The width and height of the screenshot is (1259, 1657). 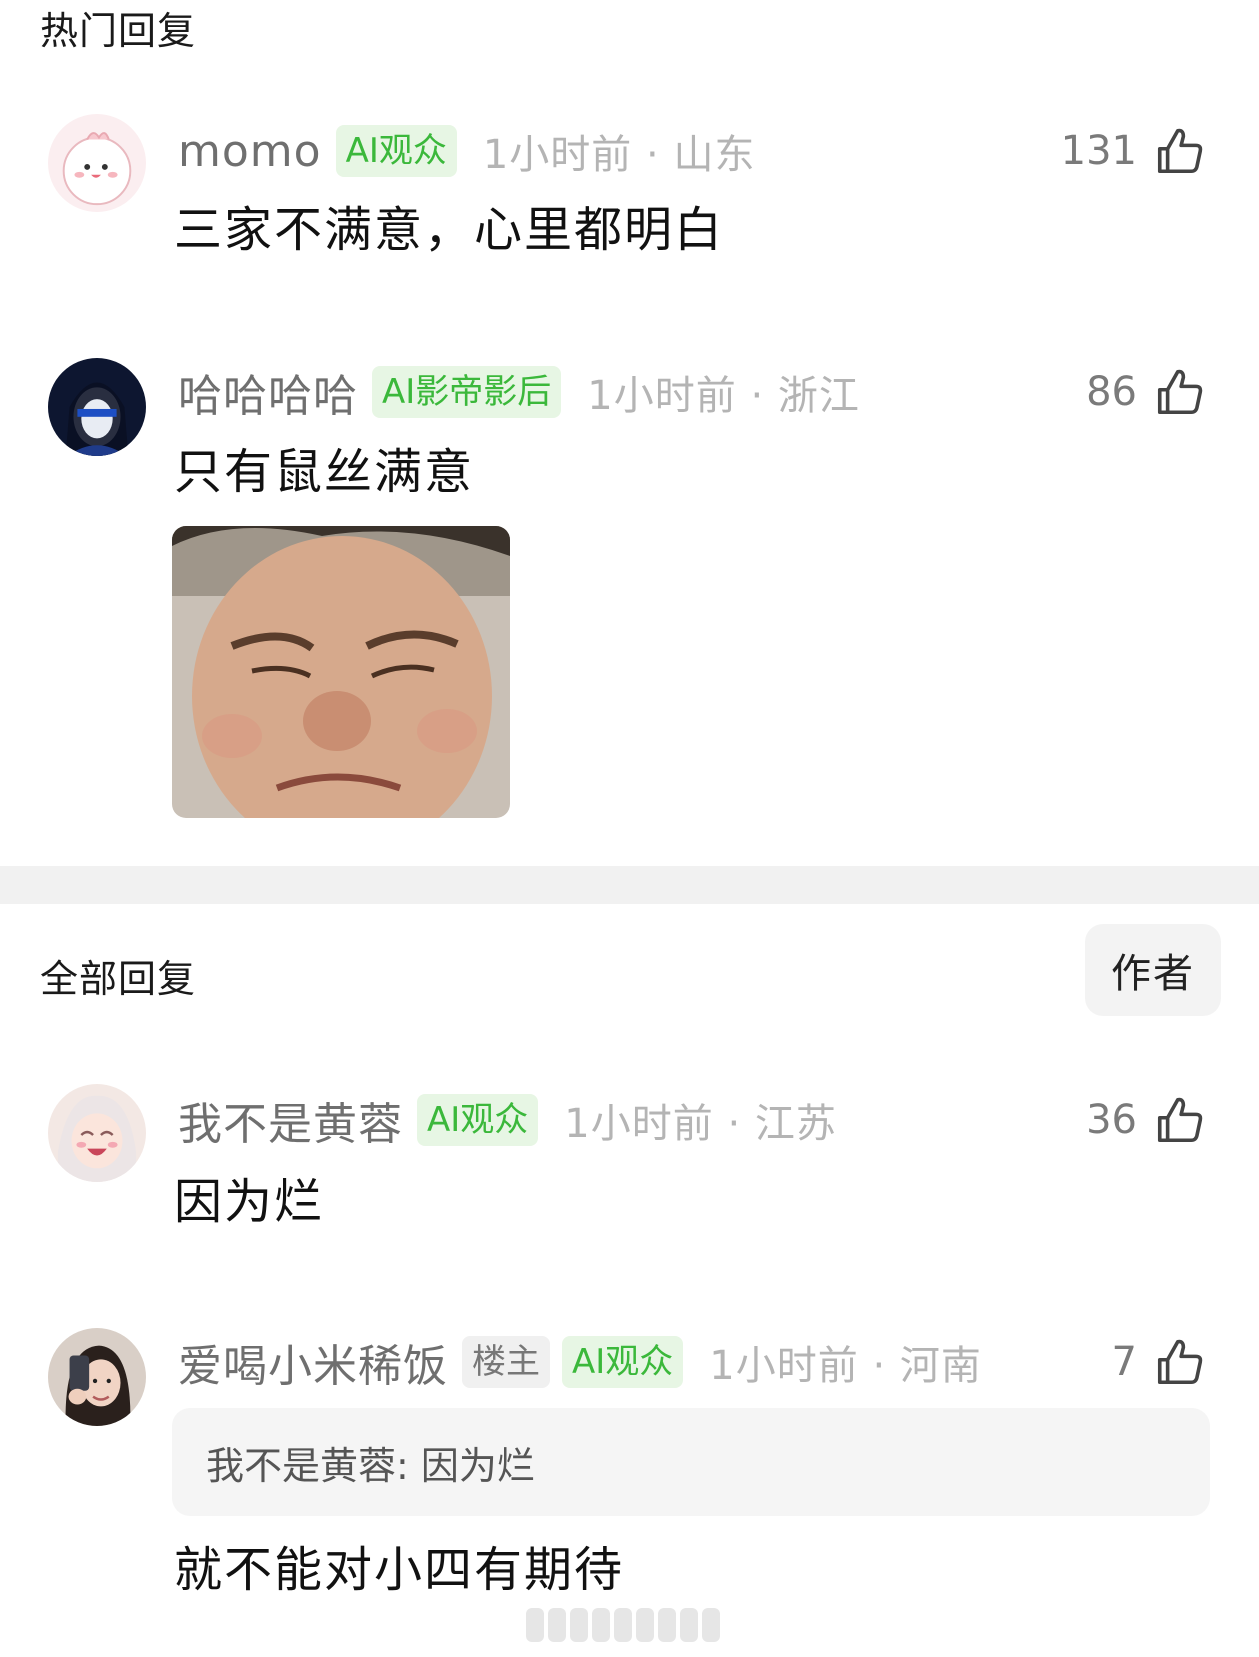 I want to click on username: 我不是黄蓉, so click(x=290, y=1120).